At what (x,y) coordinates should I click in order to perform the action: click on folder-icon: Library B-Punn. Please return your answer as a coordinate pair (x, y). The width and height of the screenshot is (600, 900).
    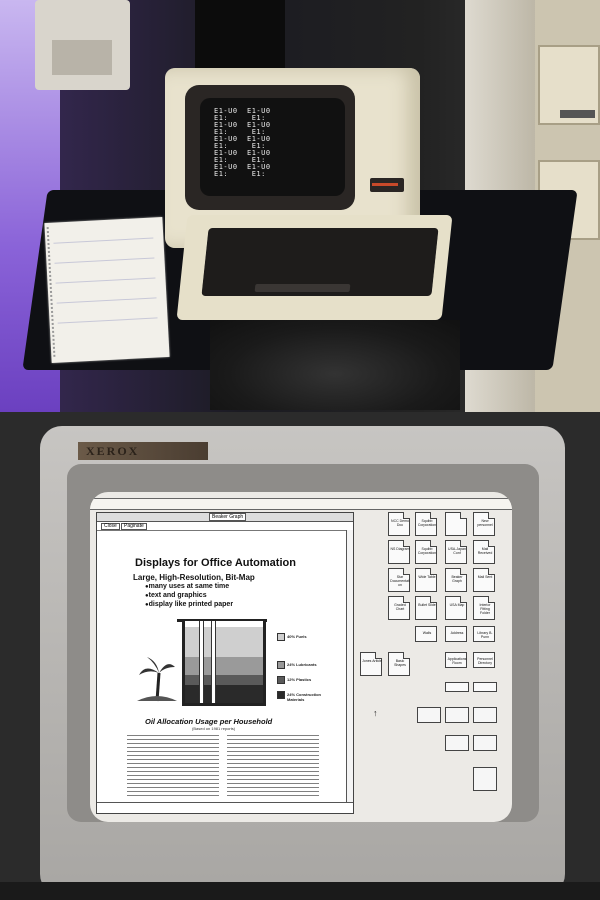
    Looking at the image, I should click on (484, 634).